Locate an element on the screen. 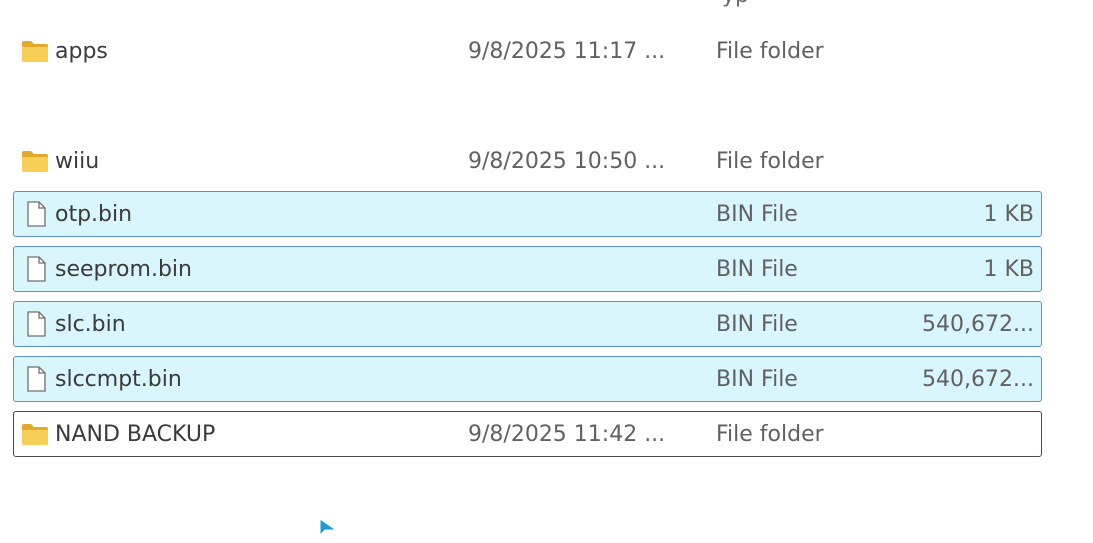 The height and width of the screenshot is (543, 1093). file-row-apps: apps 9/8/2025 11:17 ... File folder is located at coordinates (527, 51).